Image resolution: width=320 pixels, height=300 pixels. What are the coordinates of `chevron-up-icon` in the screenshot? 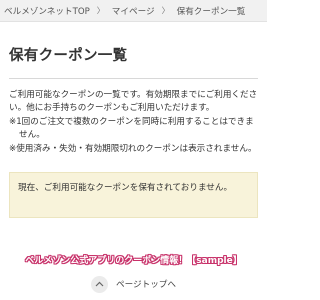 It's located at (99, 284).